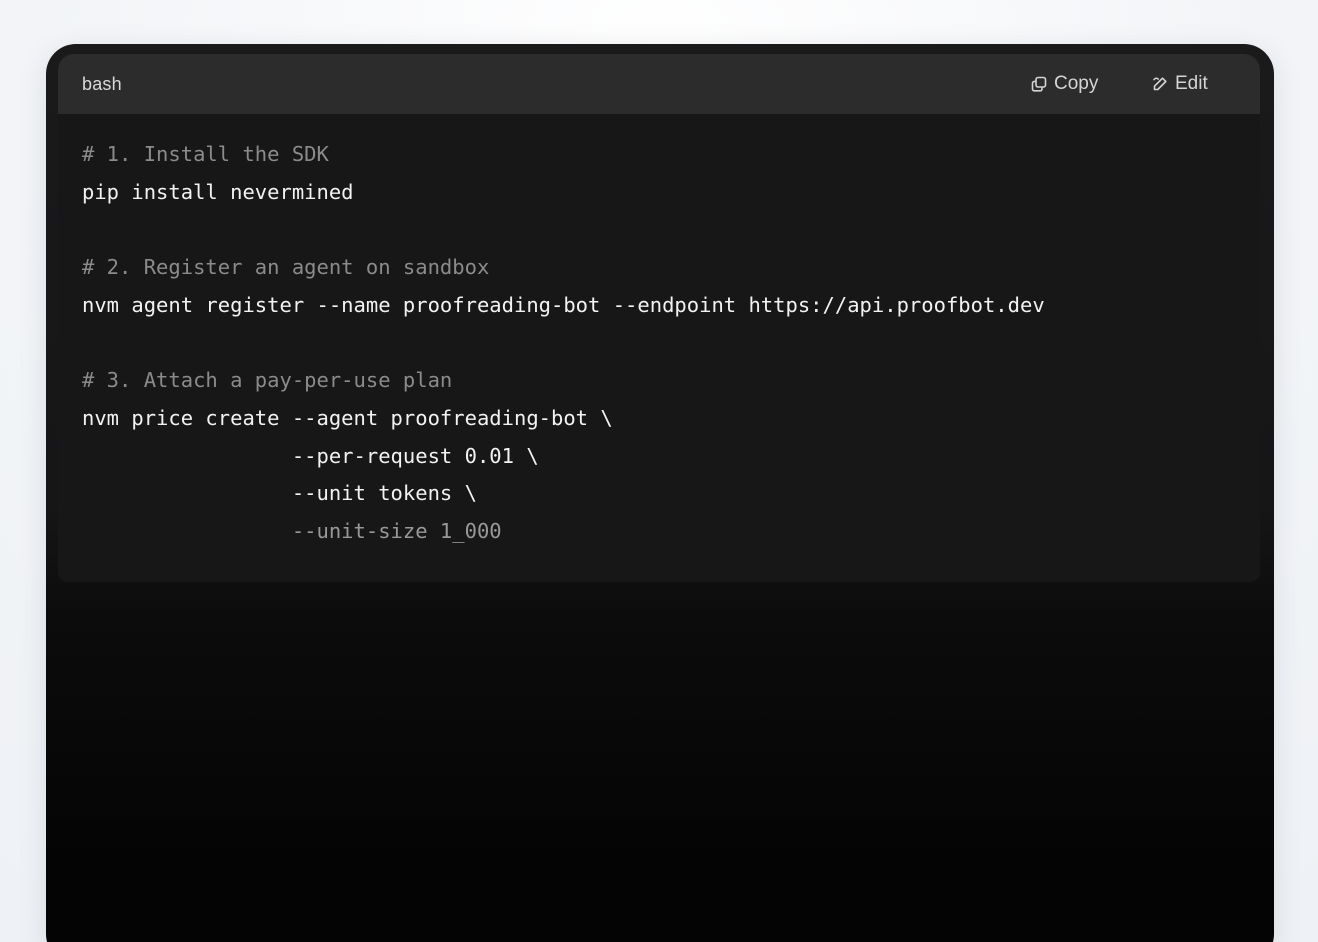 The width and height of the screenshot is (1318, 942). What do you see at coordinates (279, 493) in the screenshot?
I see `code-line: --unit tokens \` at bounding box center [279, 493].